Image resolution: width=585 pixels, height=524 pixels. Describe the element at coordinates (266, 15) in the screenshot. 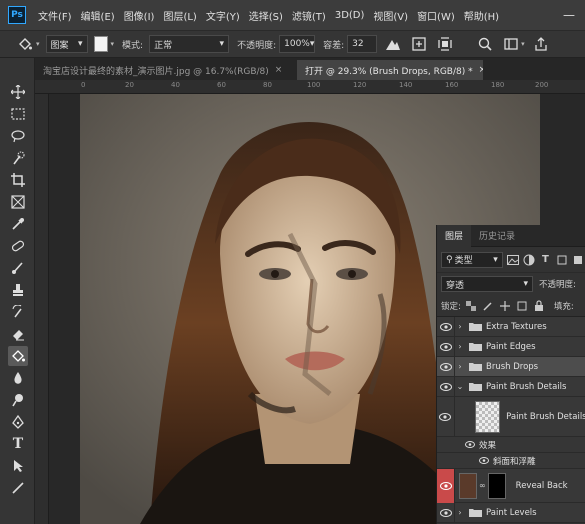

I see `menu-select: 选择(S)` at that location.